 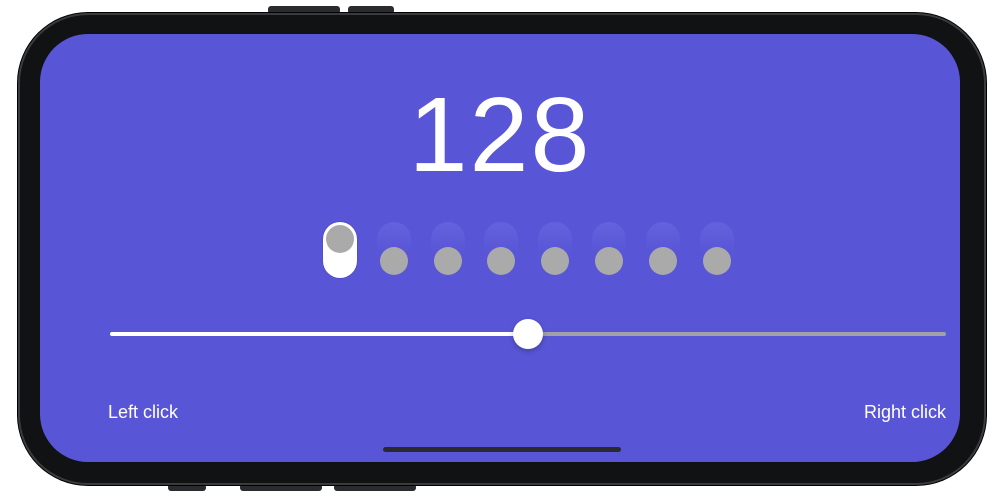 I want to click on value-slider, so click(x=528, y=334).